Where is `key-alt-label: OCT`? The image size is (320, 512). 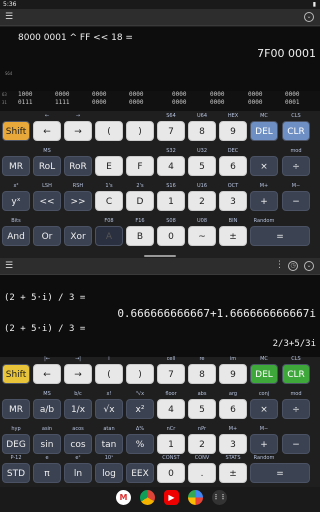
key-alt-label: OCT is located at coordinates (233, 186).